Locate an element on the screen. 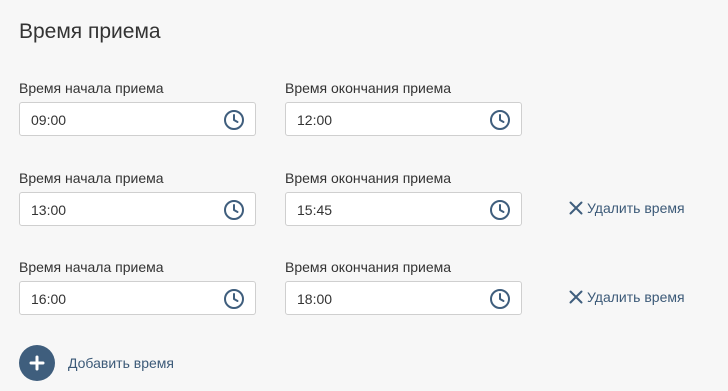  start-time-field: Время начала приема 13:00 is located at coordinates (137, 198).